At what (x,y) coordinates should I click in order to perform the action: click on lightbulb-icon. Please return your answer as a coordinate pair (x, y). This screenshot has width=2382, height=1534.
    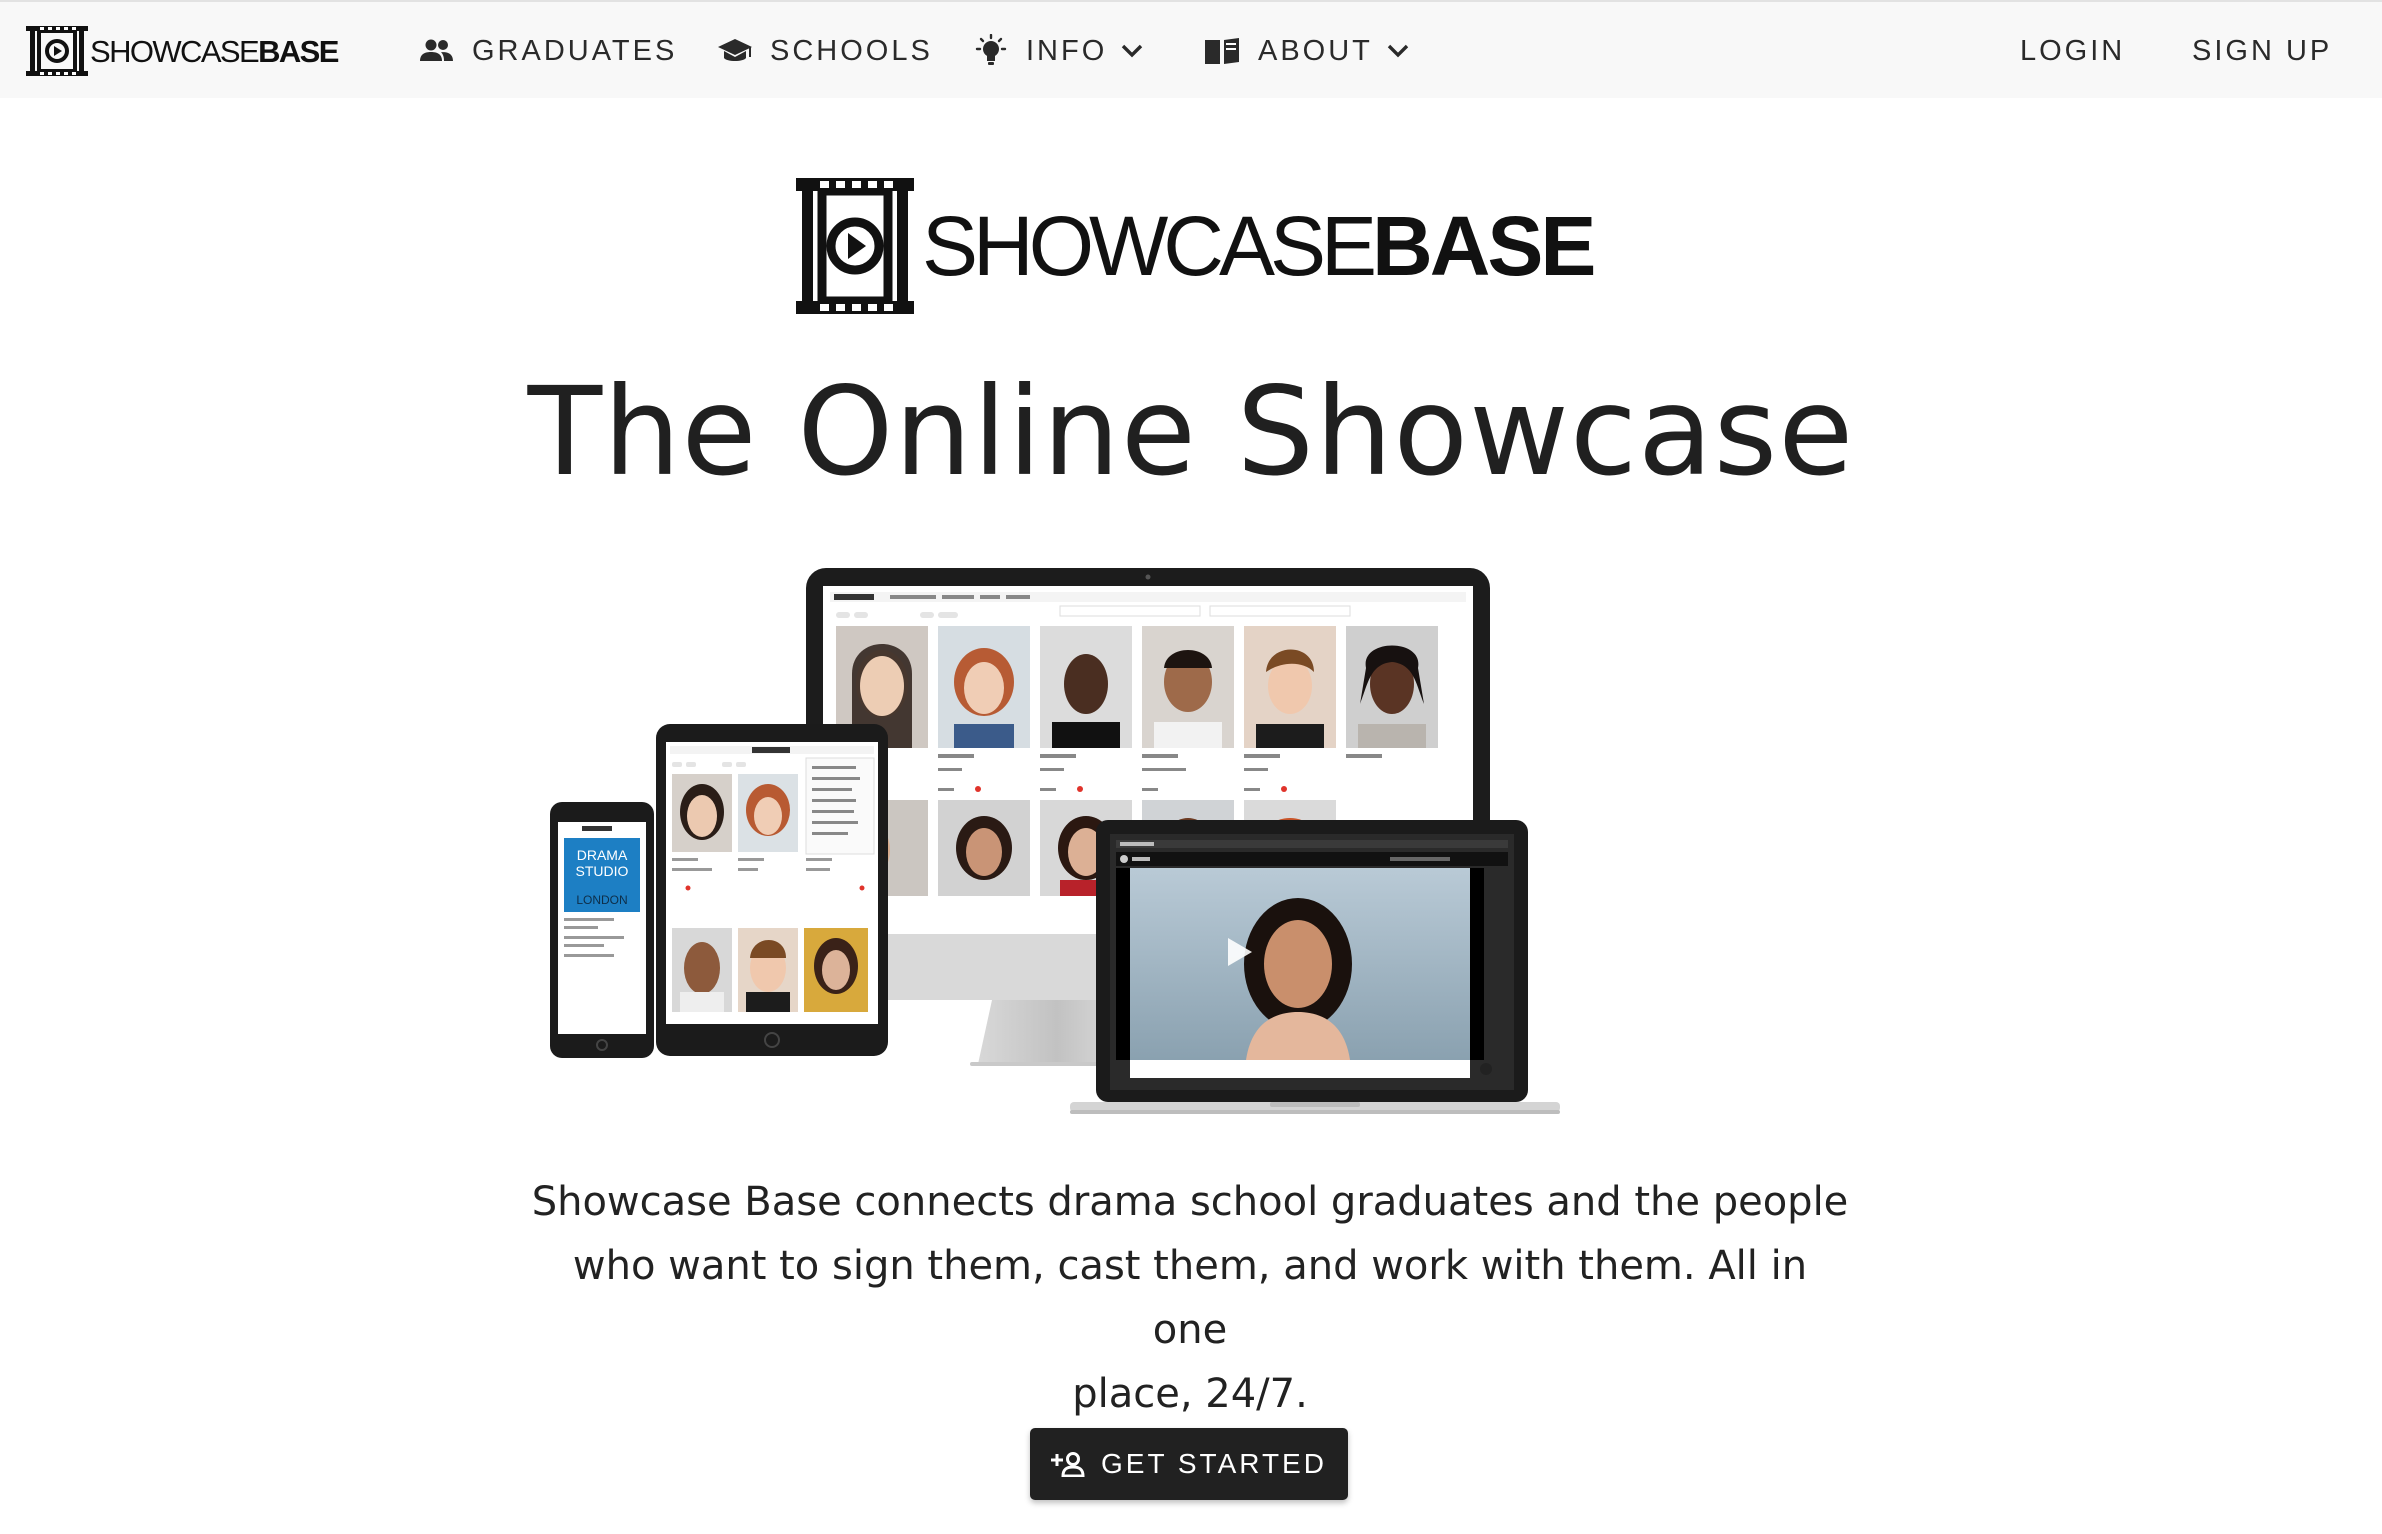
    Looking at the image, I should click on (991, 49).